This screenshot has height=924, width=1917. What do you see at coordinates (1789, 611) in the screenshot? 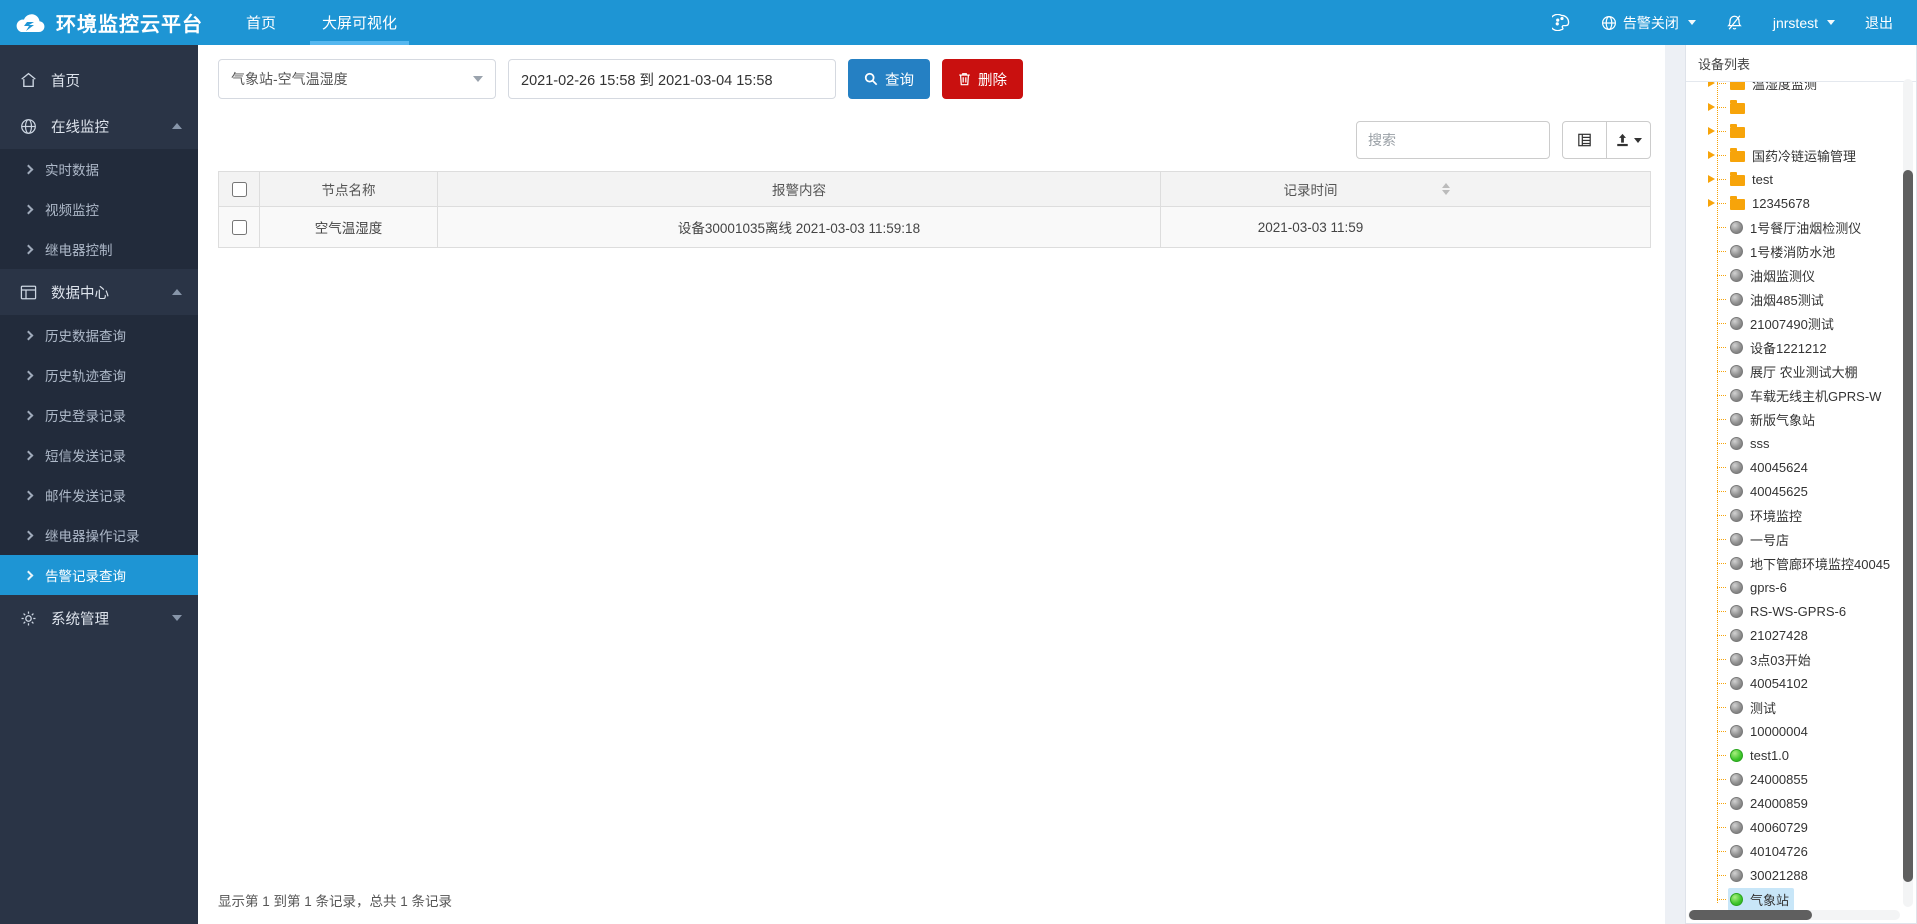
I see `tree-node-wrapper: RS-WS-GPRS-6` at bounding box center [1789, 611].